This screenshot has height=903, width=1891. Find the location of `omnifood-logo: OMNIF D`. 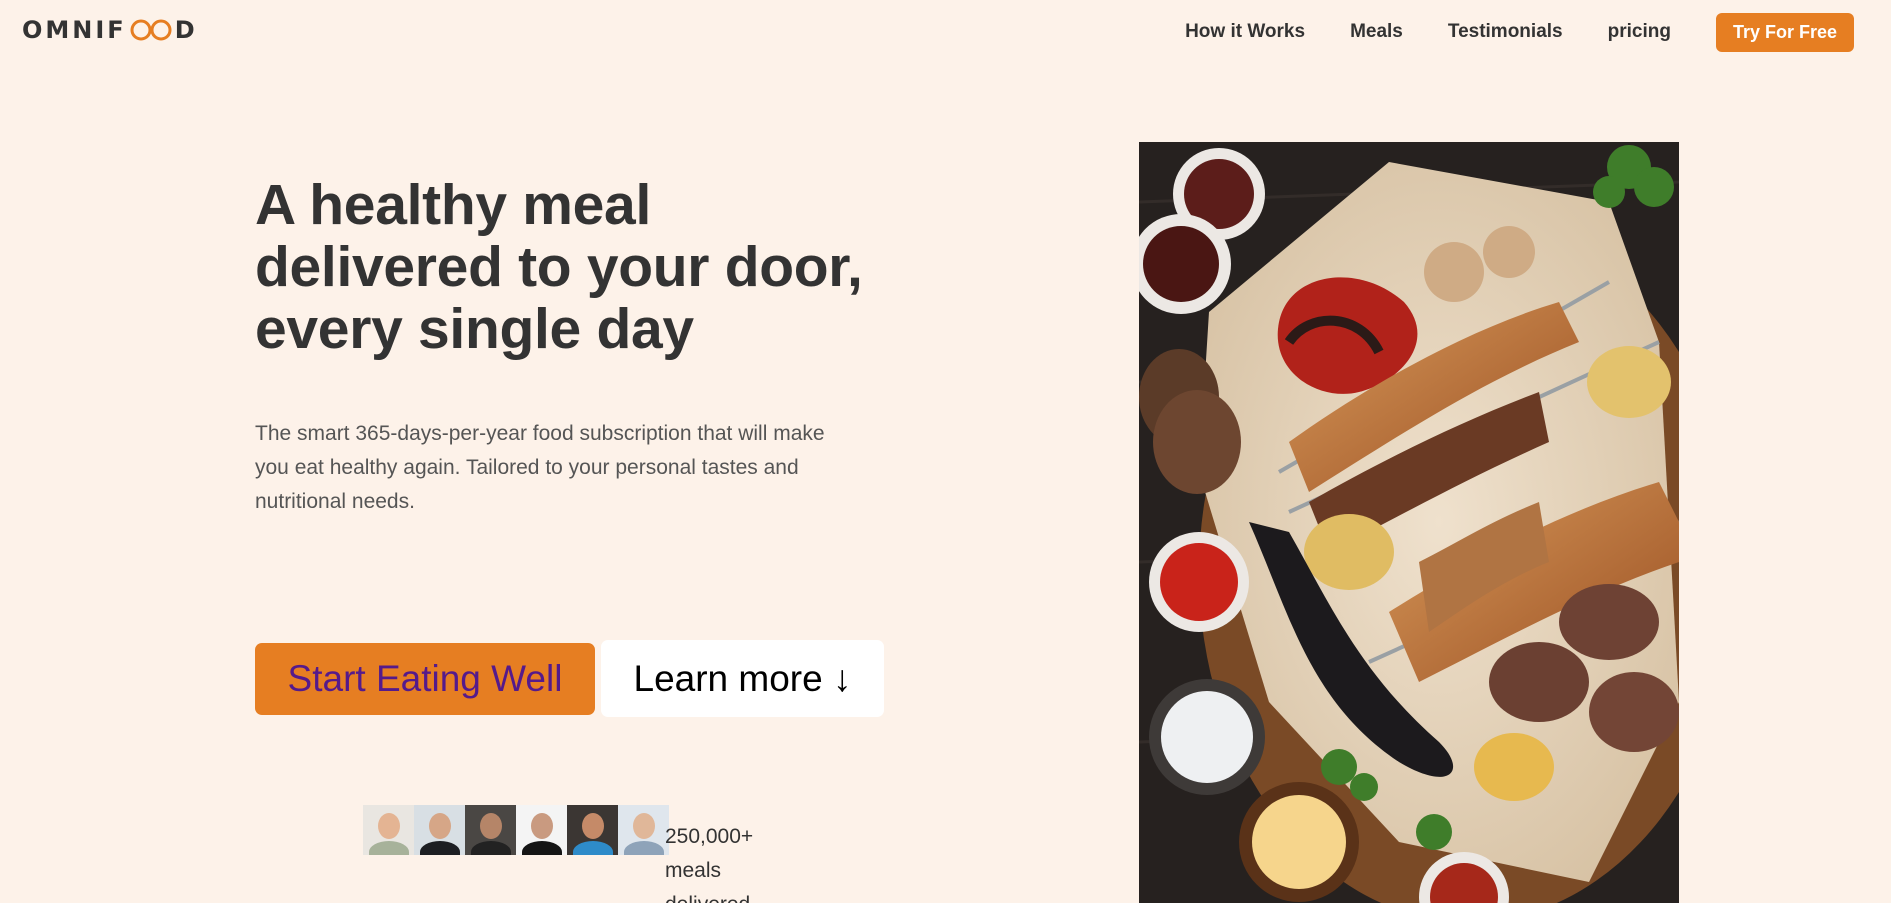

omnifood-logo: OMNIF D is located at coordinates (110, 30).